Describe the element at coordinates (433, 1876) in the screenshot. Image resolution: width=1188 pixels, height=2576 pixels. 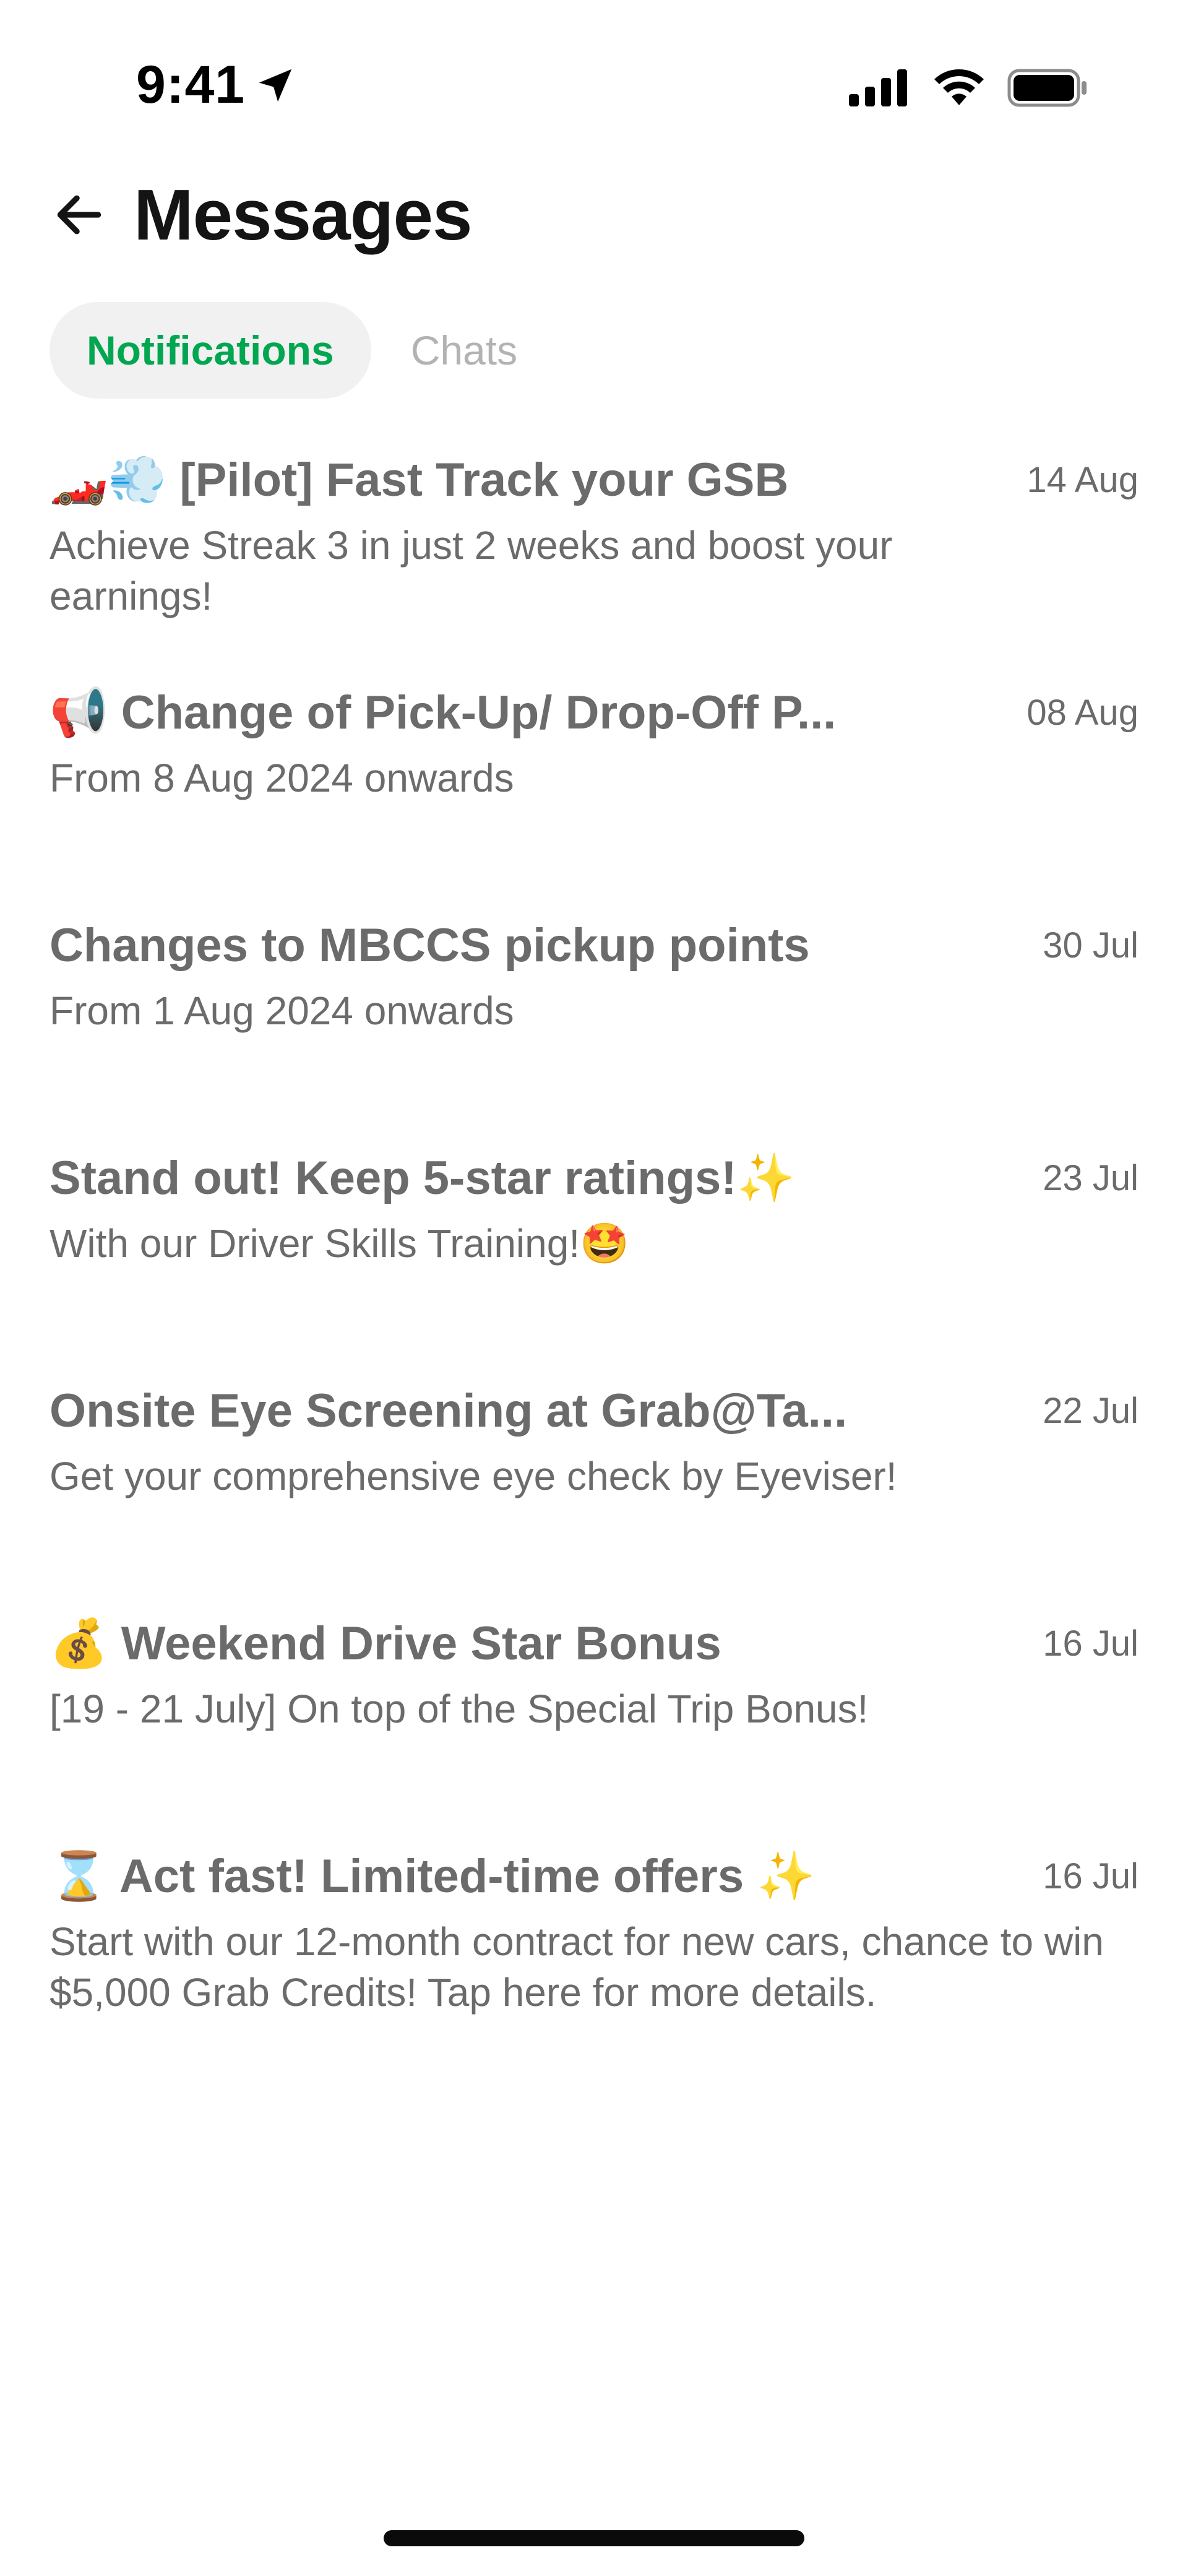
I see `item-title: ⌛ Act fast! Limited-time offers ✨` at that location.